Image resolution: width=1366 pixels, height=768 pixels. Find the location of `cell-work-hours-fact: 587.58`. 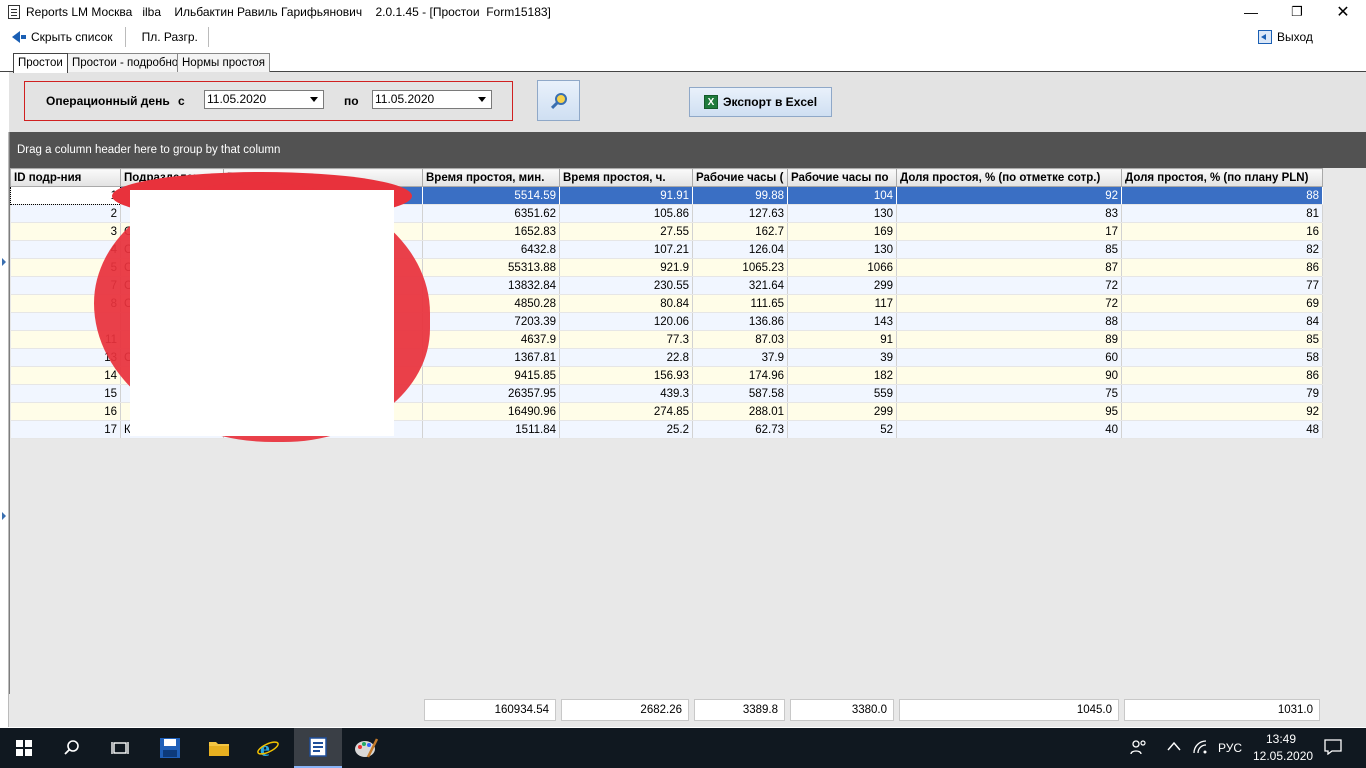

cell-work-hours-fact: 587.58 is located at coordinates (740, 393).